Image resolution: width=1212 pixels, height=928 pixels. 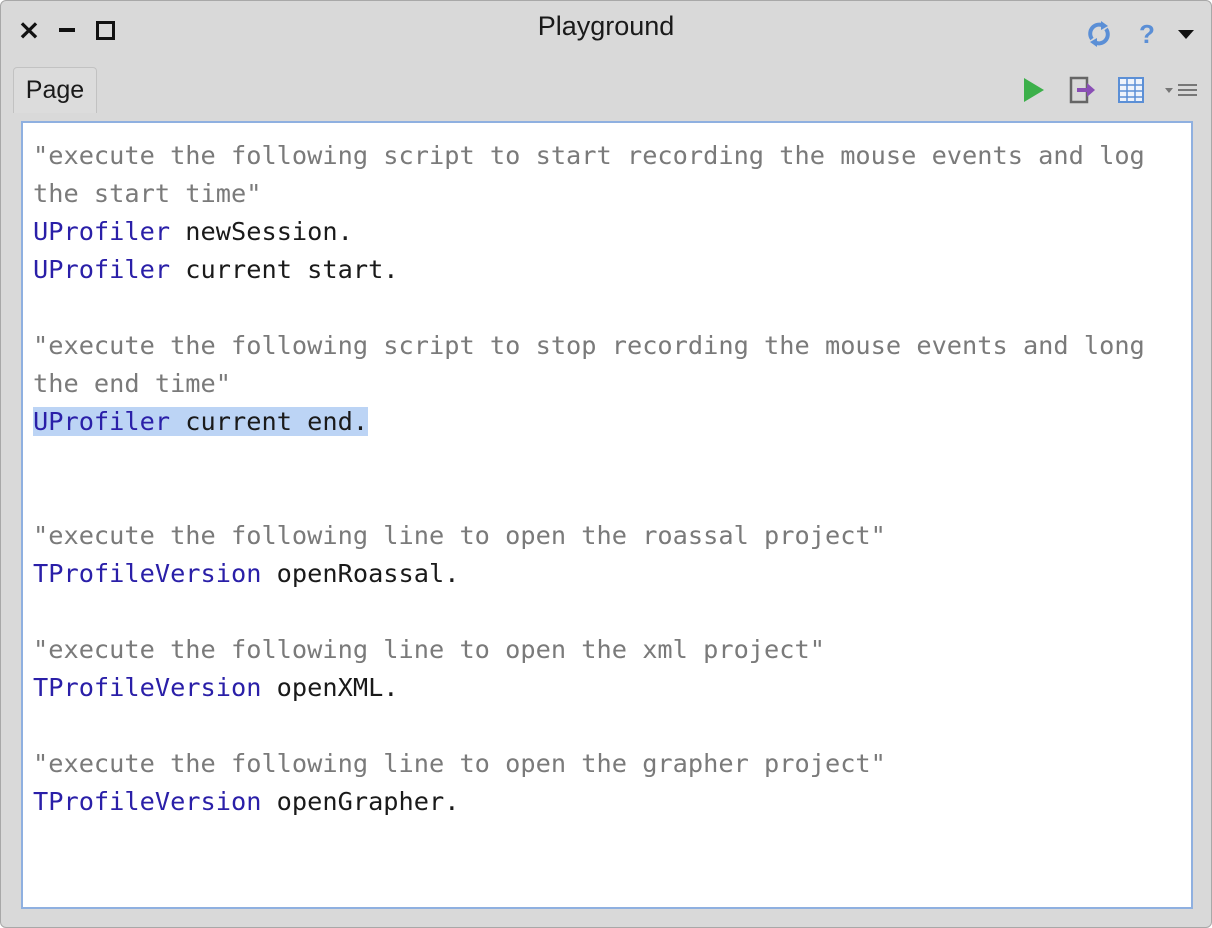 I want to click on code-comment: the start time", so click(x=147, y=193).